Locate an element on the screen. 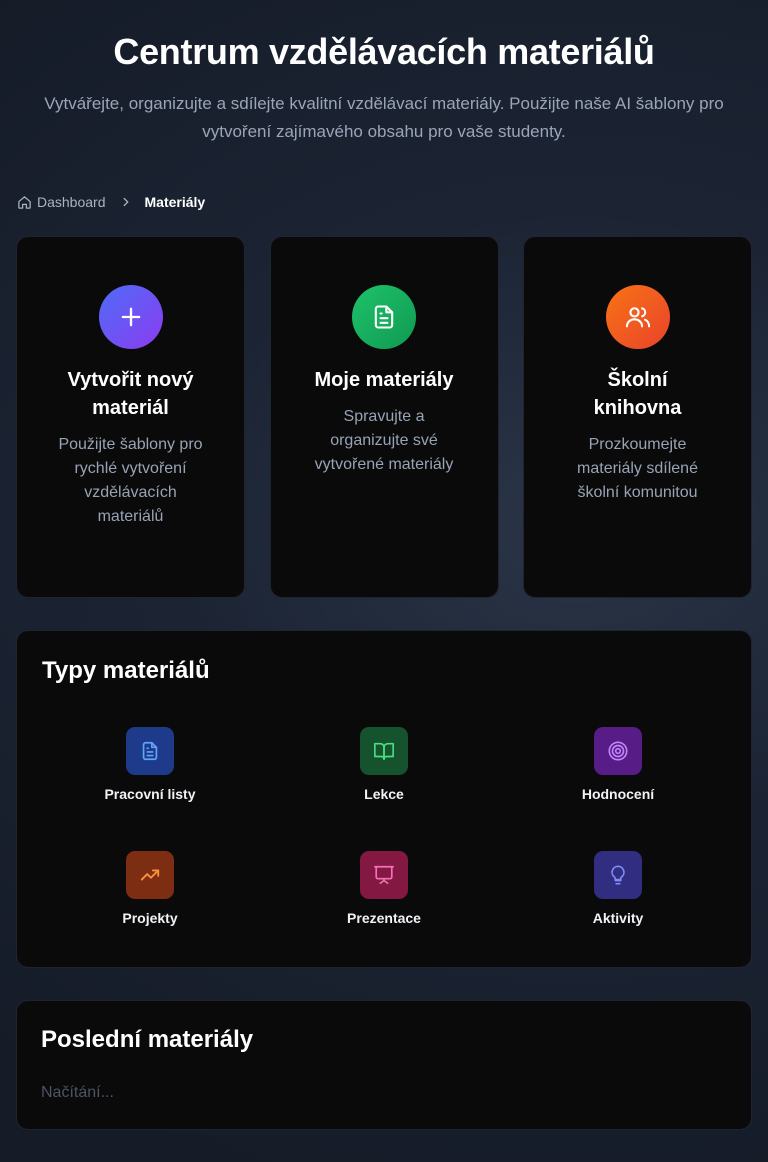 Image resolution: width=768 pixels, height=1162 pixels. type-label: Hodnocení is located at coordinates (618, 794).